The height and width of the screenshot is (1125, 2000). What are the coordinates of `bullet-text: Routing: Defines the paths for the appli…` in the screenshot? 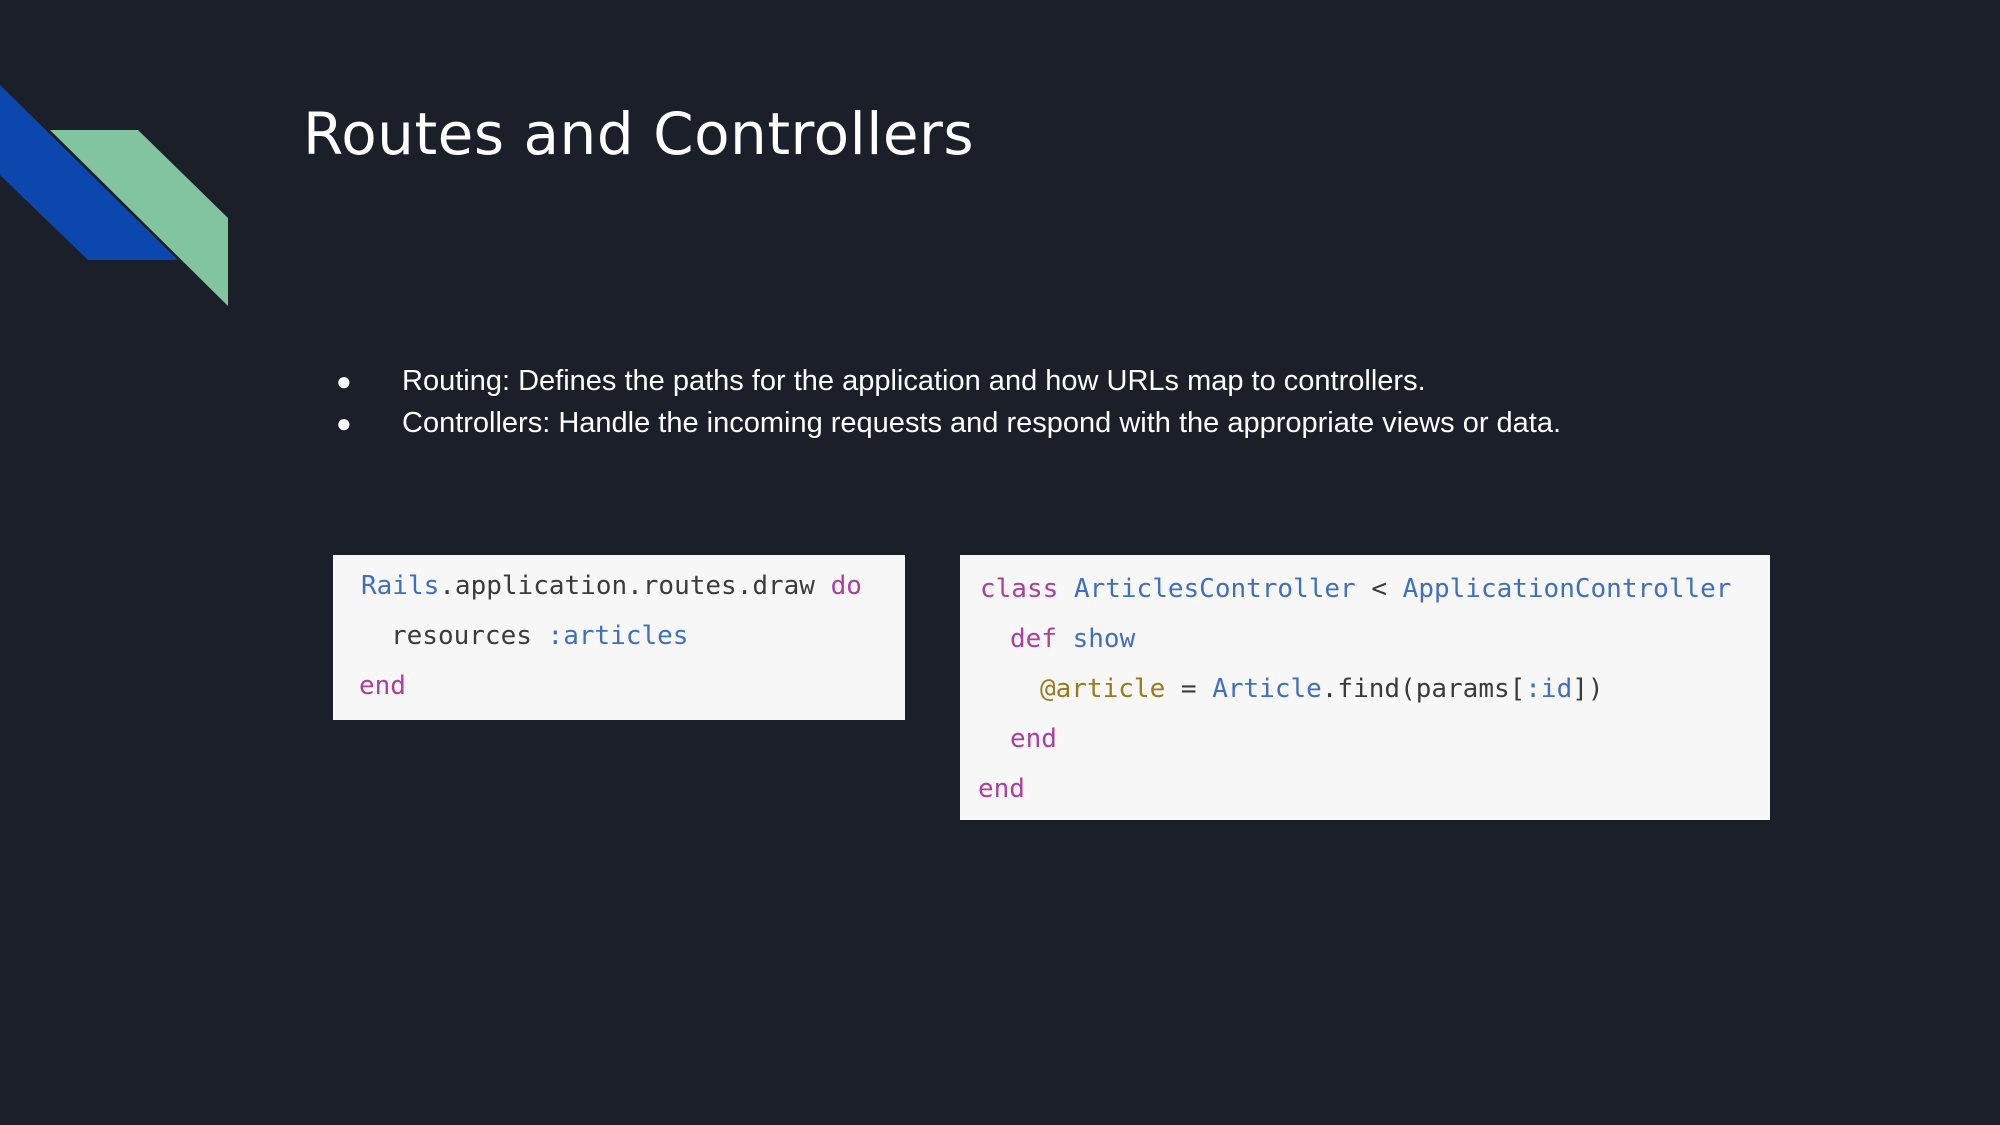 It's located at (914, 381).